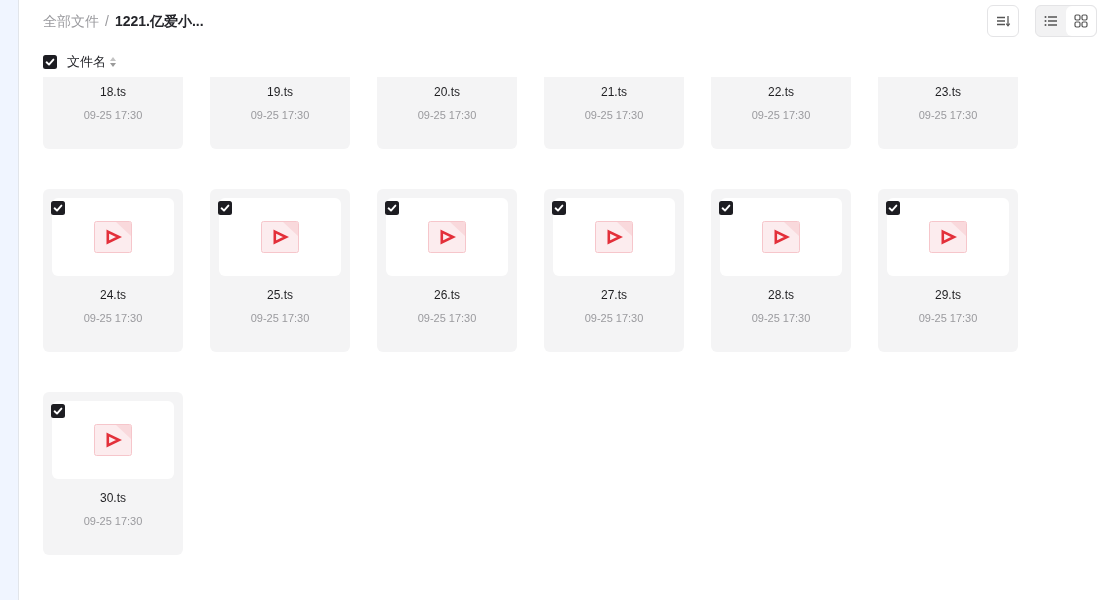  I want to click on grid-icon, so click(1081, 21).